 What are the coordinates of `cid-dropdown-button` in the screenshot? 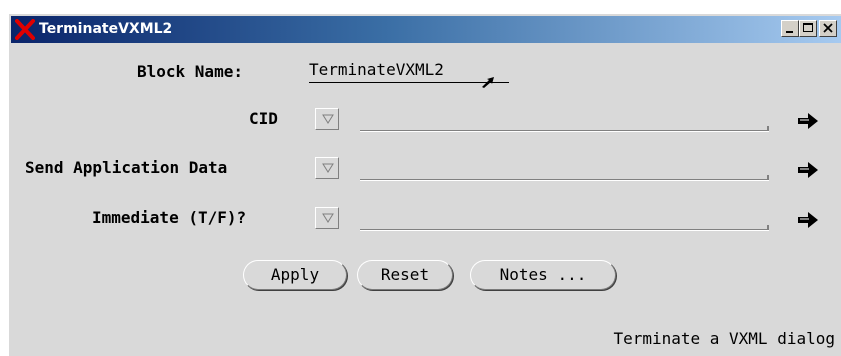 It's located at (327, 119).